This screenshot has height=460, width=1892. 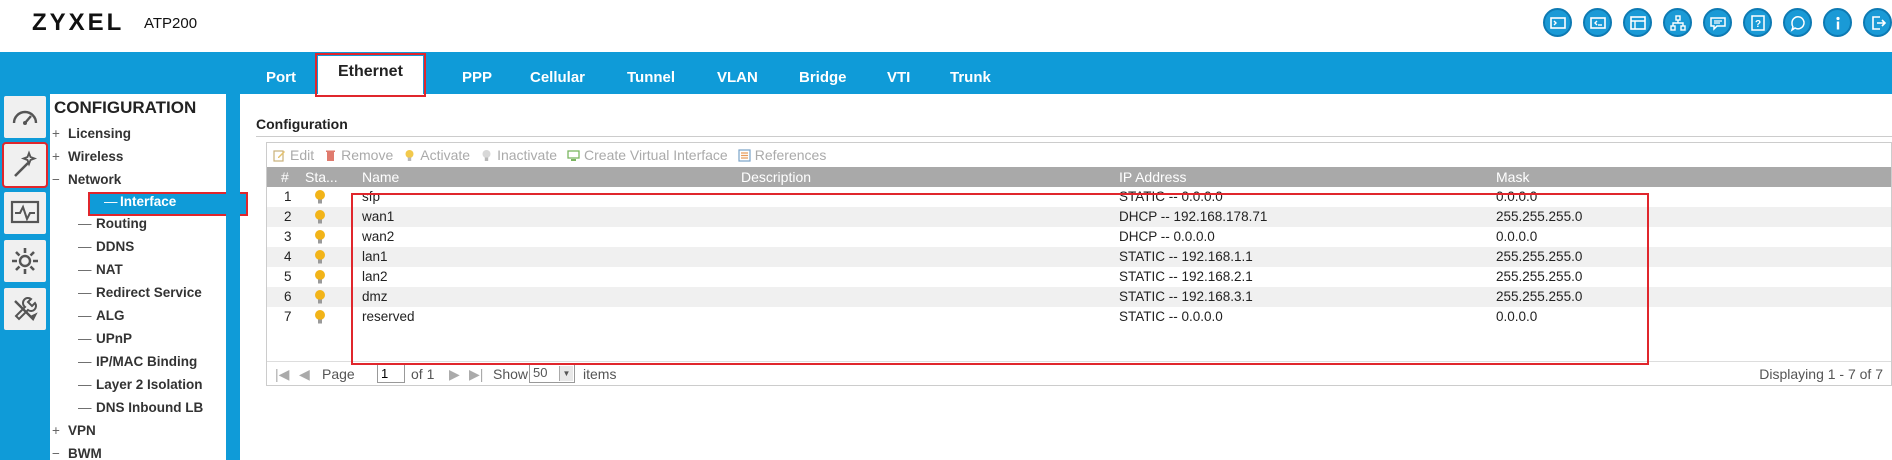 I want to click on col-header-num: #, so click(x=285, y=177).